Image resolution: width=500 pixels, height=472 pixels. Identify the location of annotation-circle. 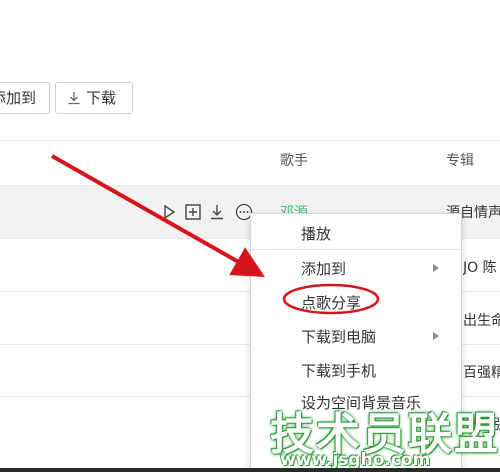
(331, 299).